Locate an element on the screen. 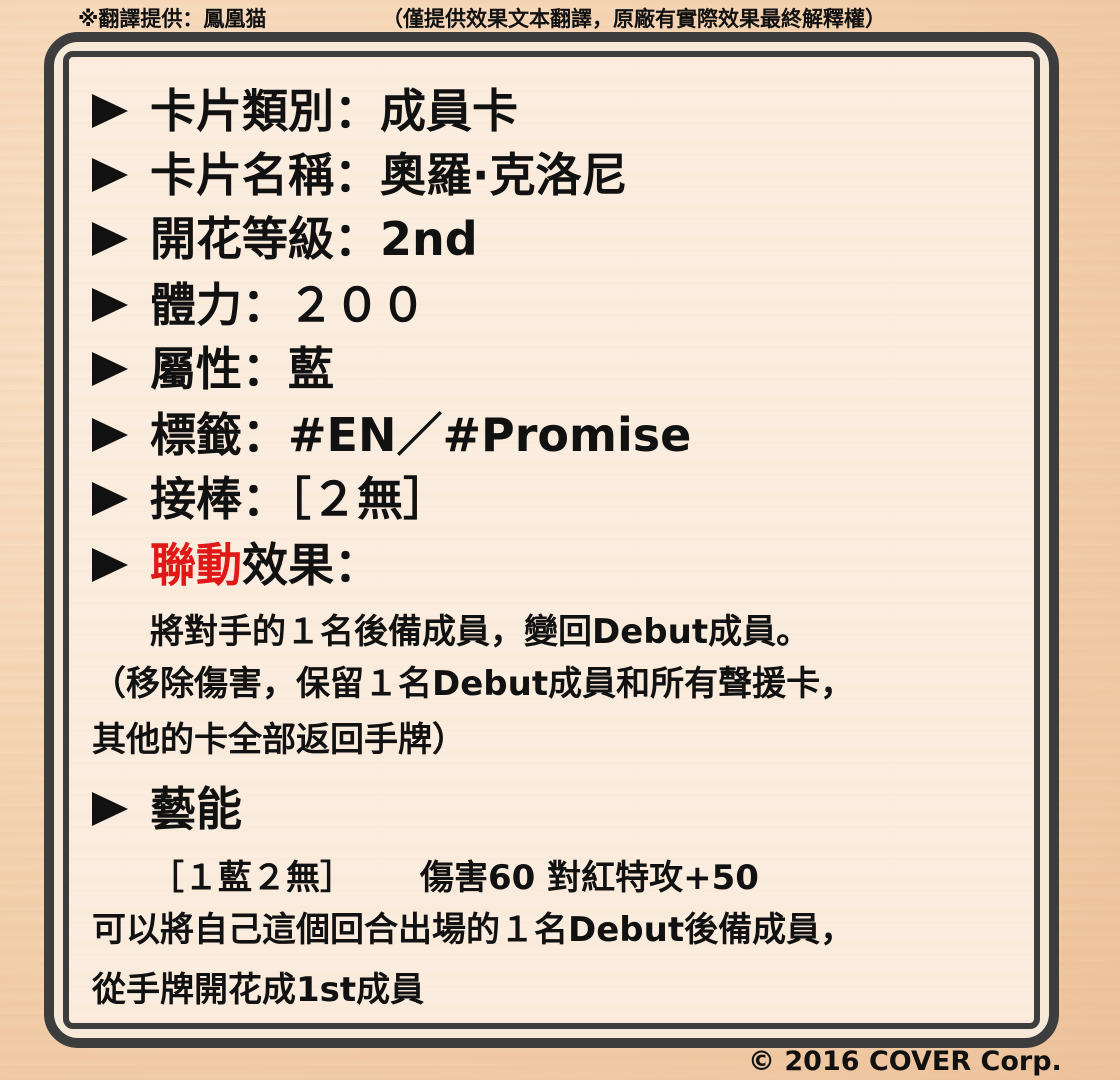  bloom-level: 開花等級：2nd is located at coordinates (314, 239).